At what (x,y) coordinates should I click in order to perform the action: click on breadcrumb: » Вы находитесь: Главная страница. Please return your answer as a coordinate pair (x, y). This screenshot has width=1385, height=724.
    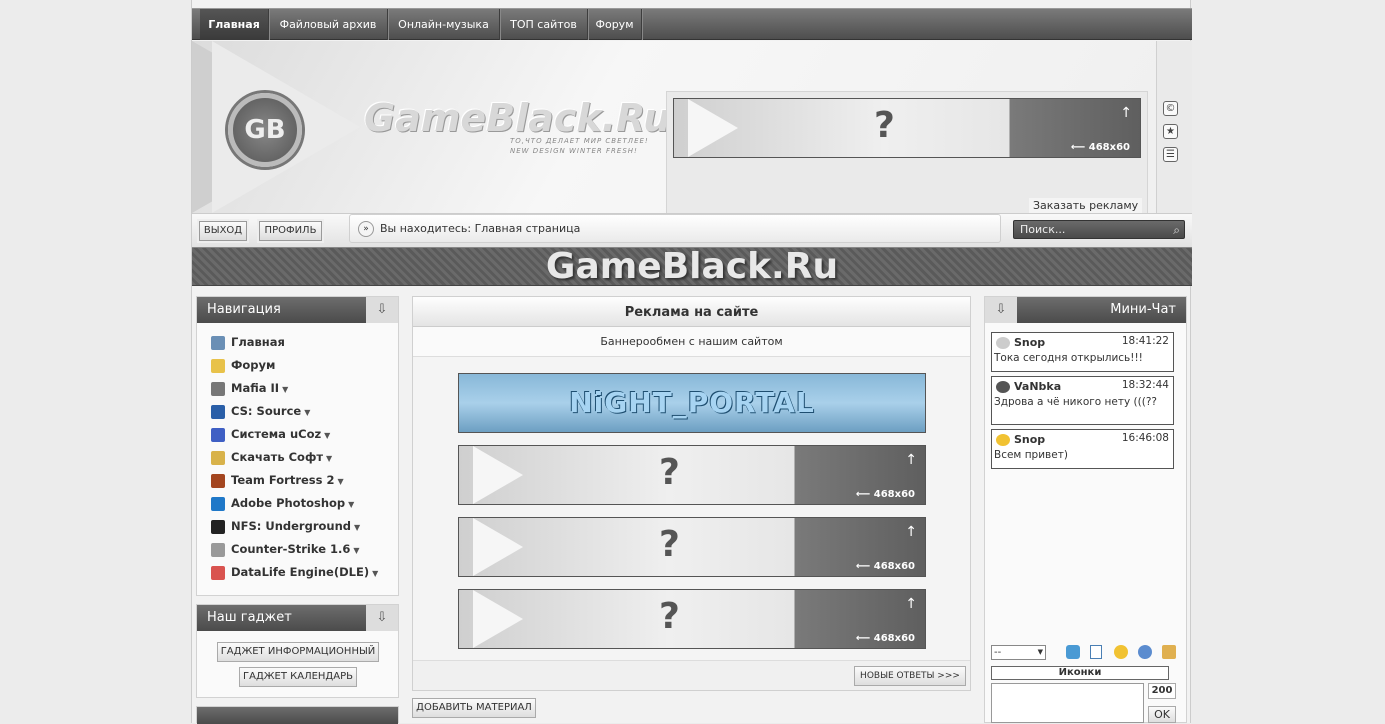
    Looking at the image, I should click on (675, 228).